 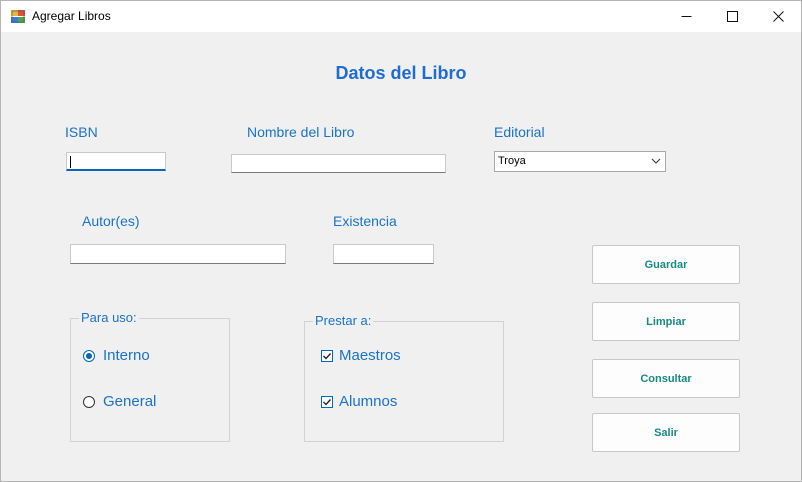 I want to click on limpiar-button: Limpiar, so click(x=666, y=321).